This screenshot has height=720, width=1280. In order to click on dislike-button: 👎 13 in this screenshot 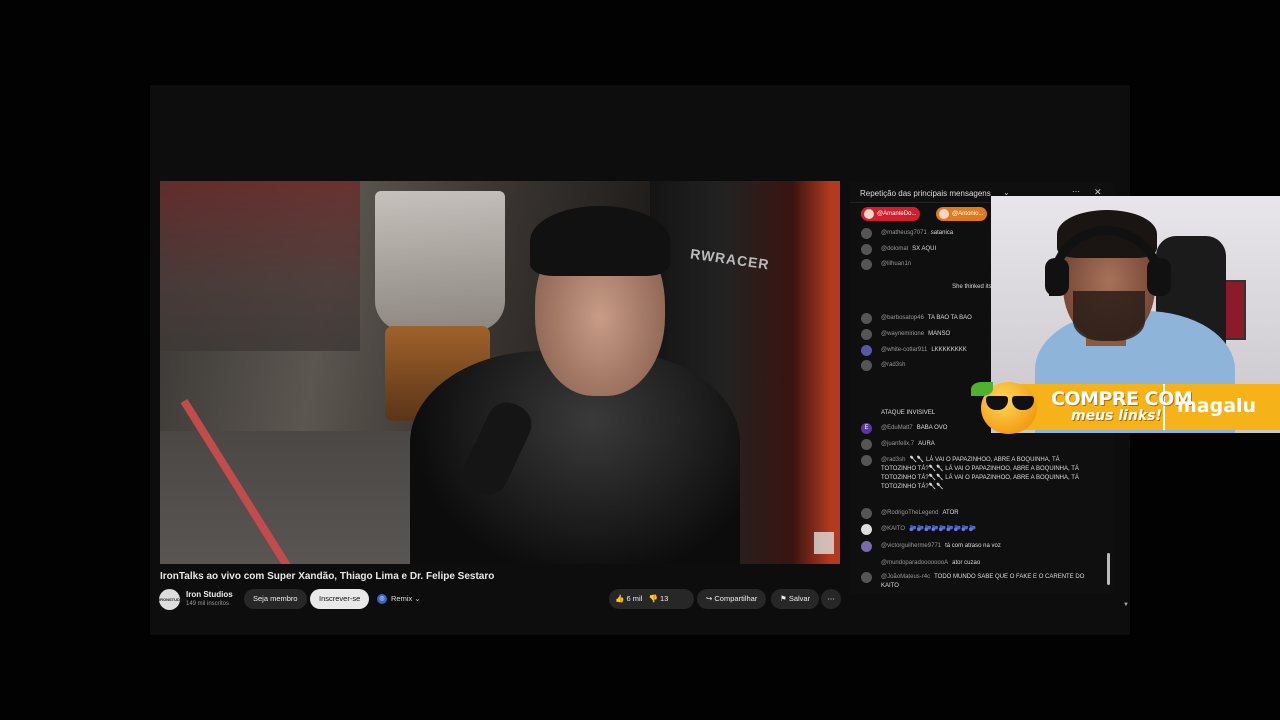, I will do `click(659, 599)`.